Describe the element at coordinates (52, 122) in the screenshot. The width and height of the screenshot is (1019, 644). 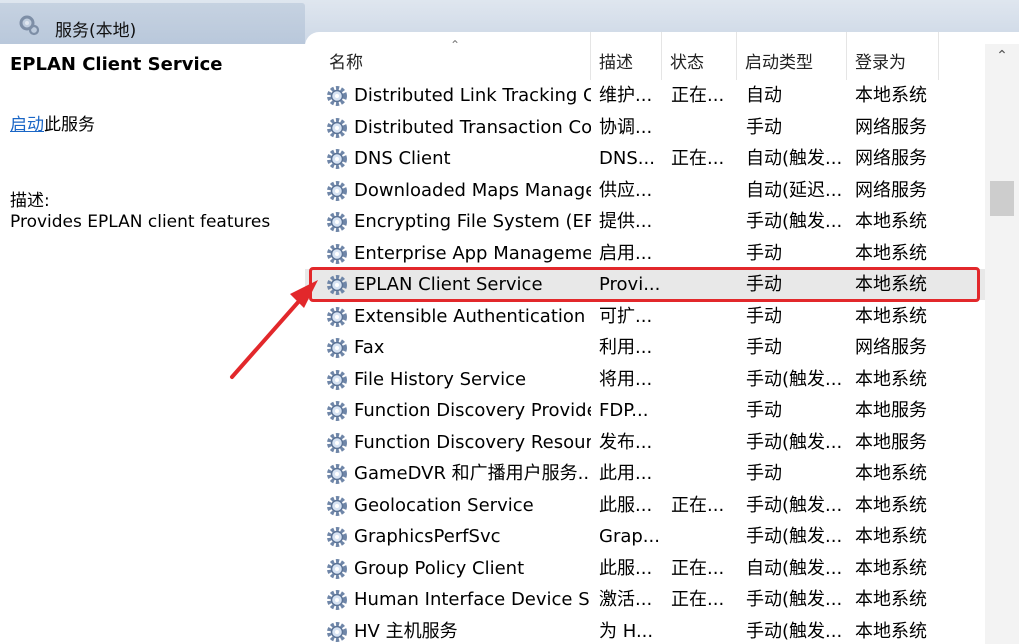
I see `start-service-line: 启动此服务` at that location.